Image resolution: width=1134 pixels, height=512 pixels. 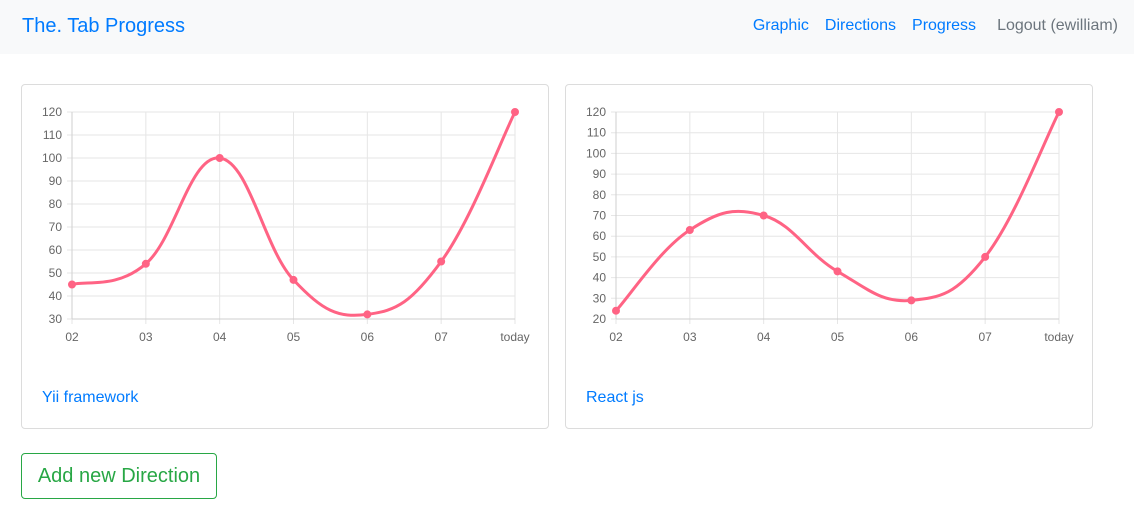 What do you see at coordinates (119, 476) in the screenshot?
I see `add-direction-button: Add new Direction` at bounding box center [119, 476].